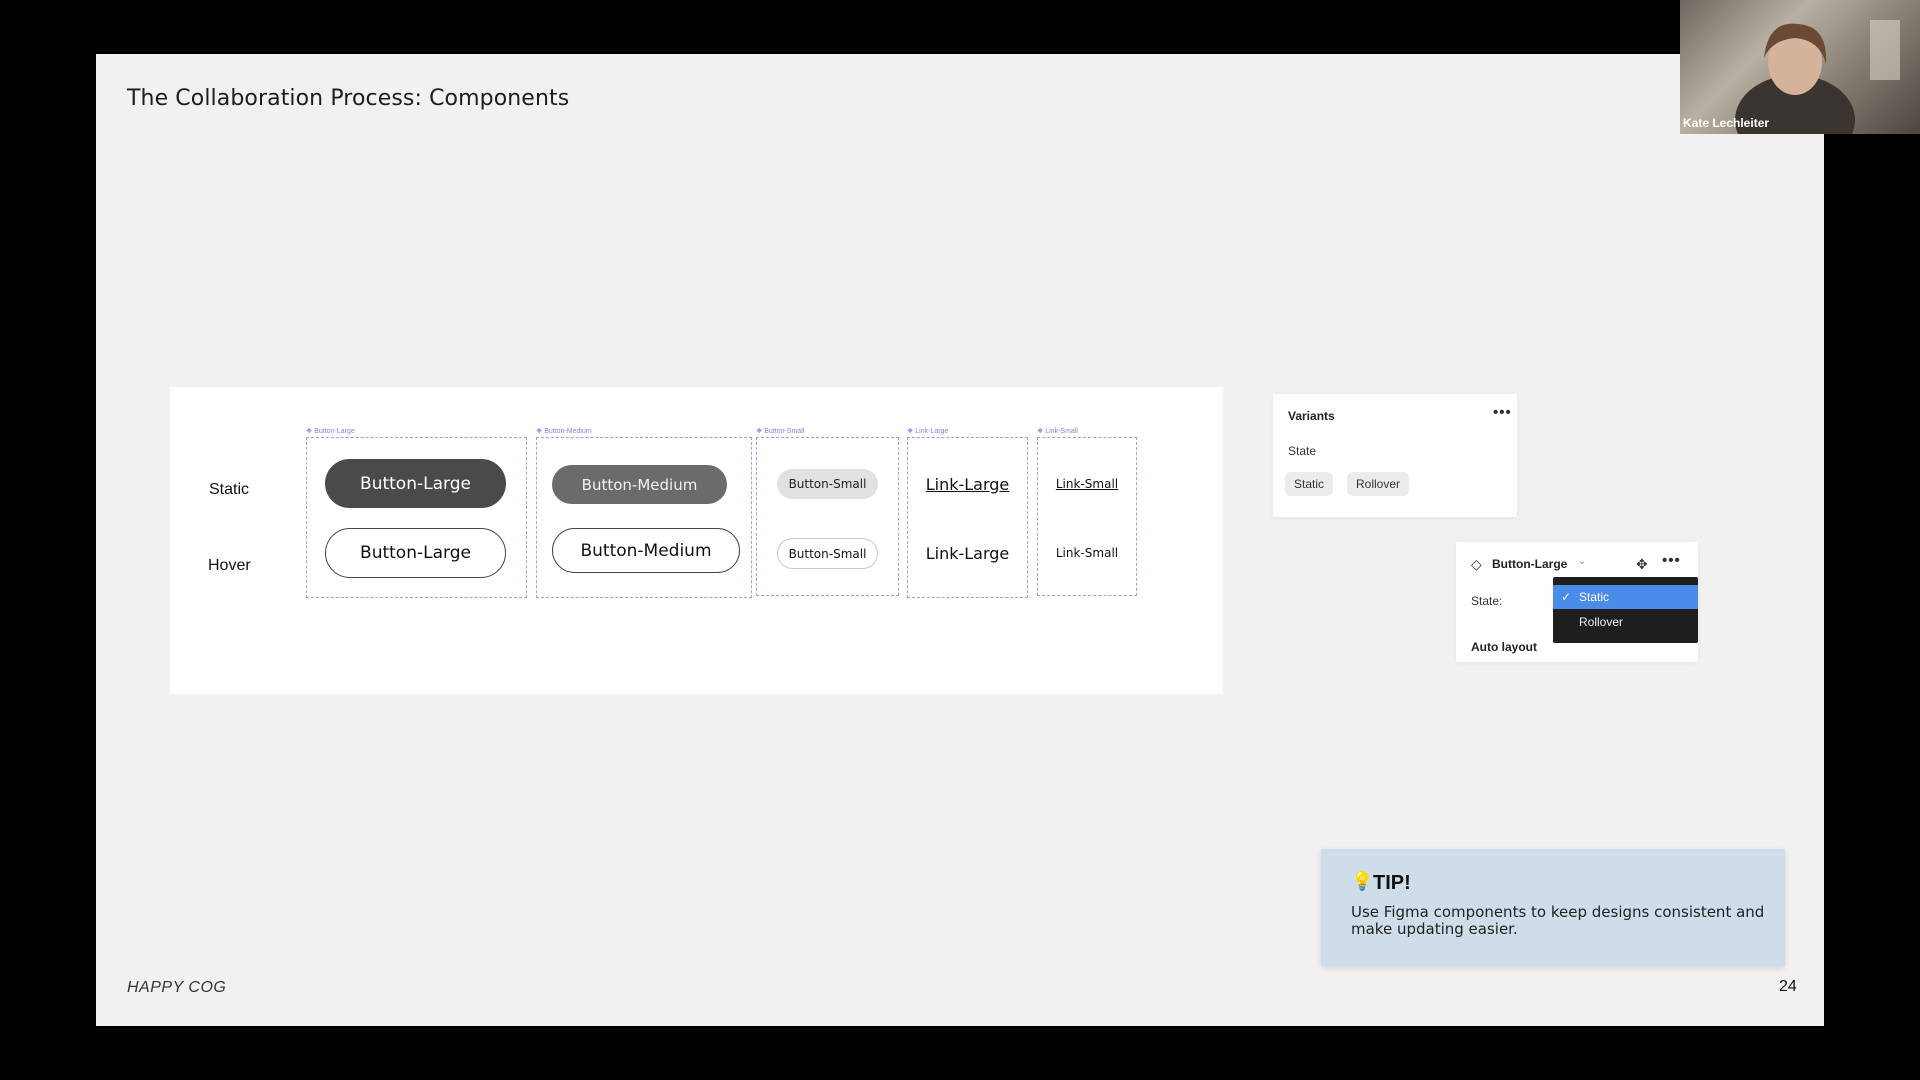 The width and height of the screenshot is (1920, 1080). Describe the element at coordinates (330, 431) in the screenshot. I see `frame-tag-button-large: ❖ Button-Large` at that location.